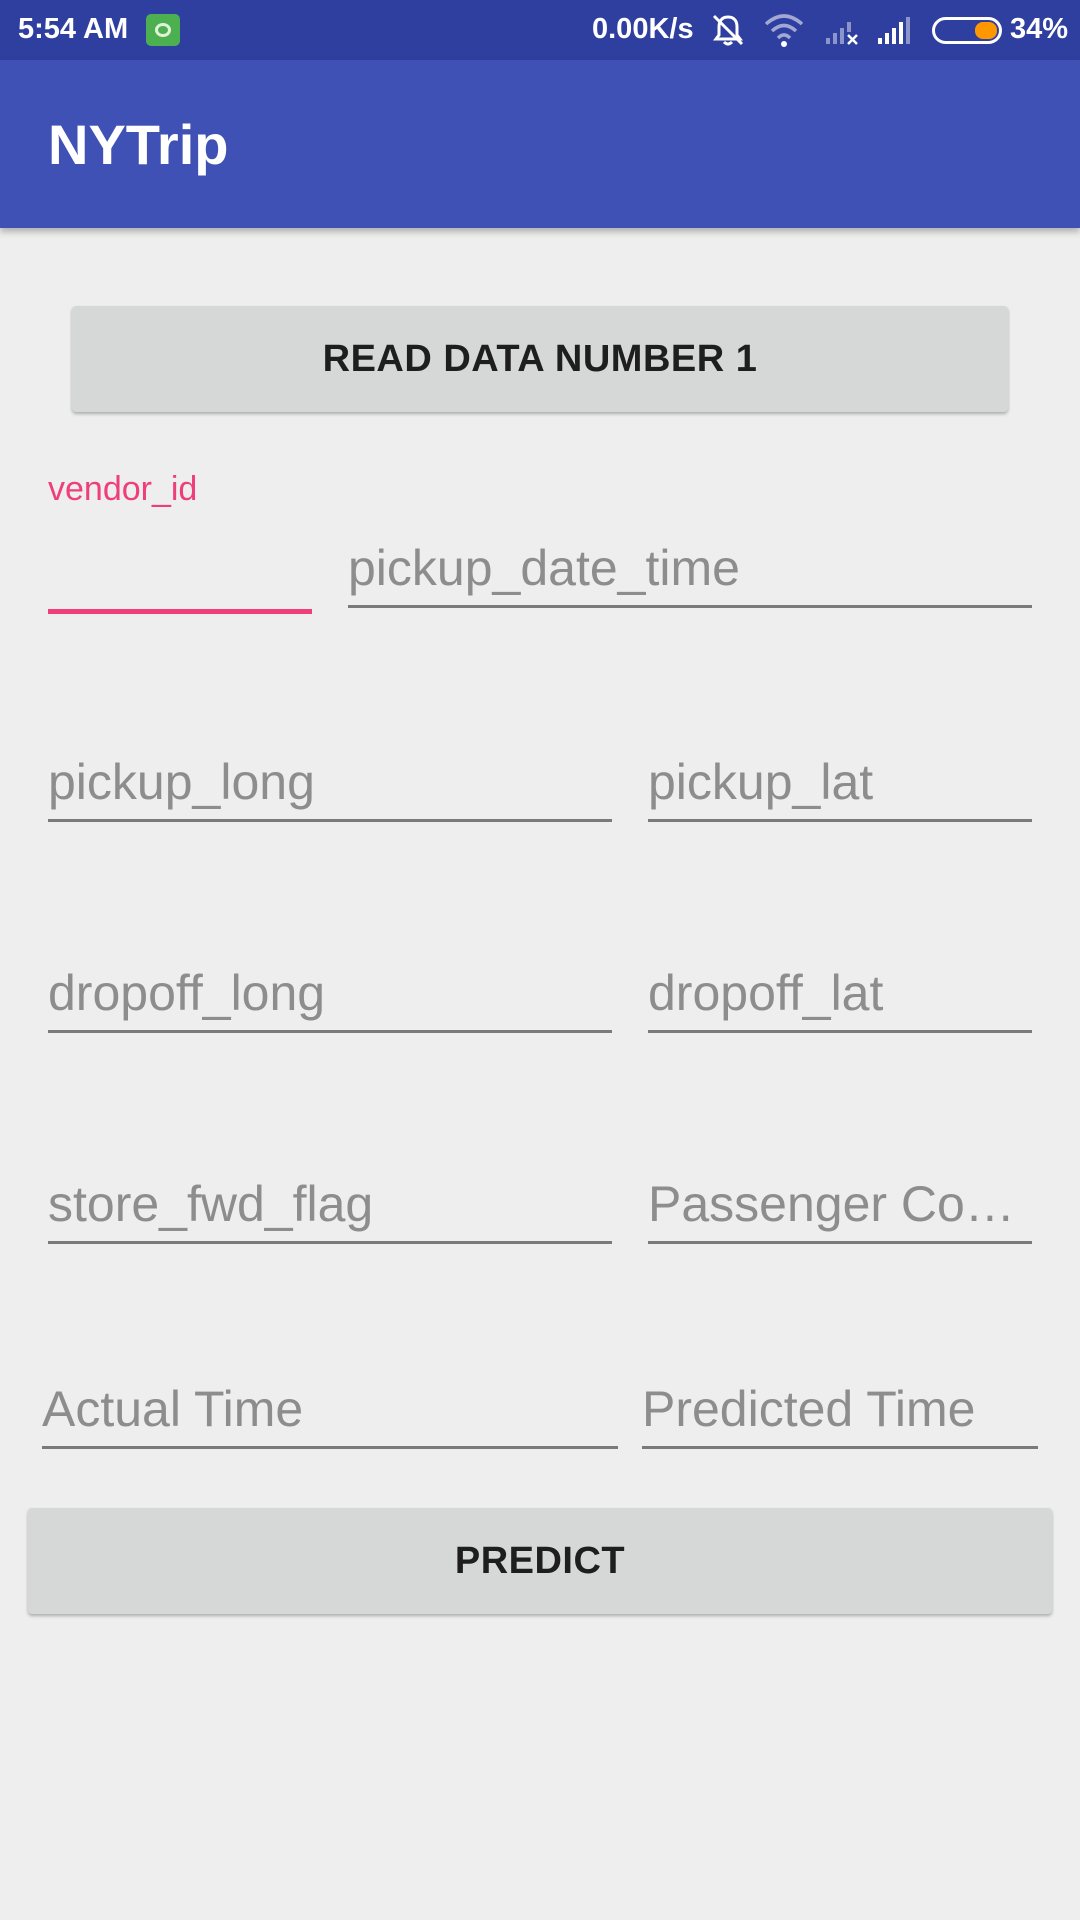  I want to click on app-title: NYTrip, so click(138, 144).